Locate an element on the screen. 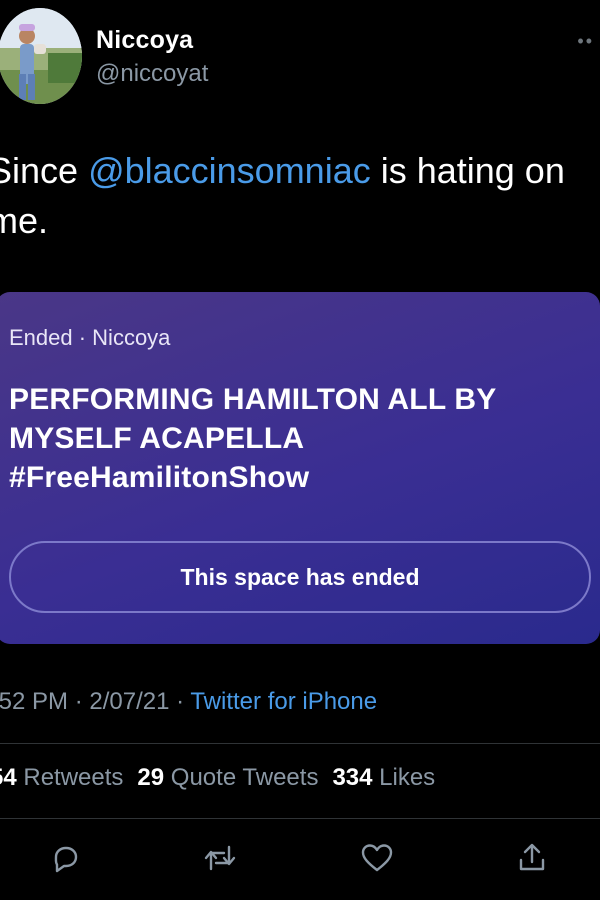 The image size is (600, 900). avatar is located at coordinates (41, 56).